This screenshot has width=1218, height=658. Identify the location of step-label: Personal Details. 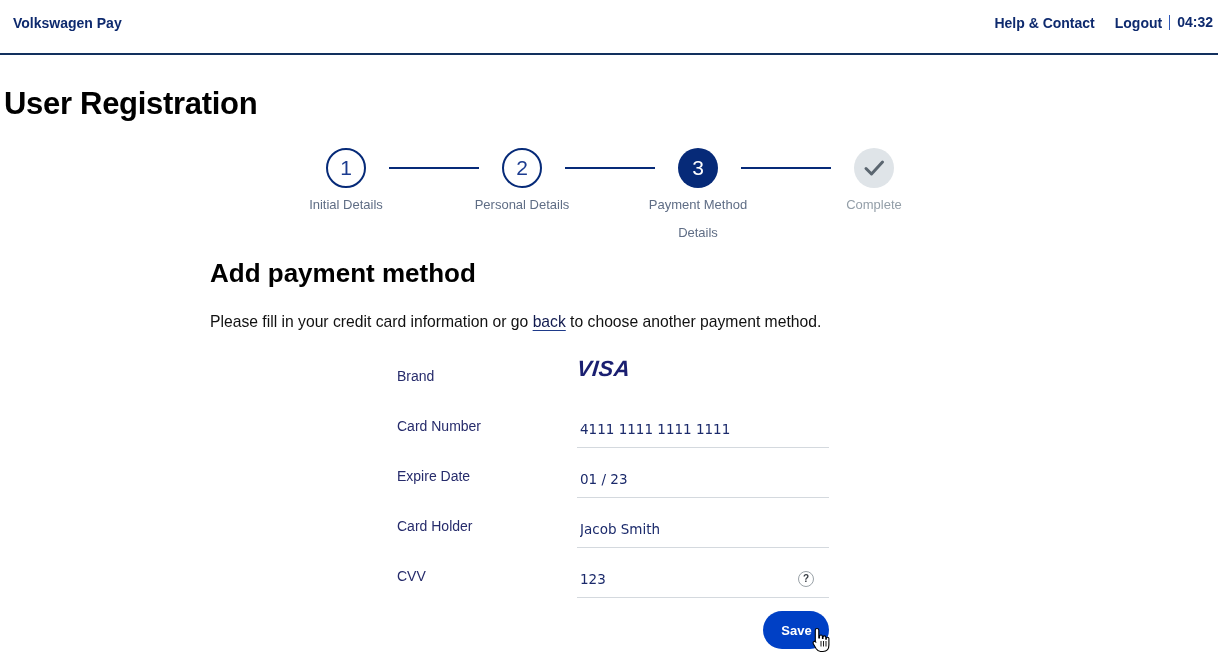
(522, 205).